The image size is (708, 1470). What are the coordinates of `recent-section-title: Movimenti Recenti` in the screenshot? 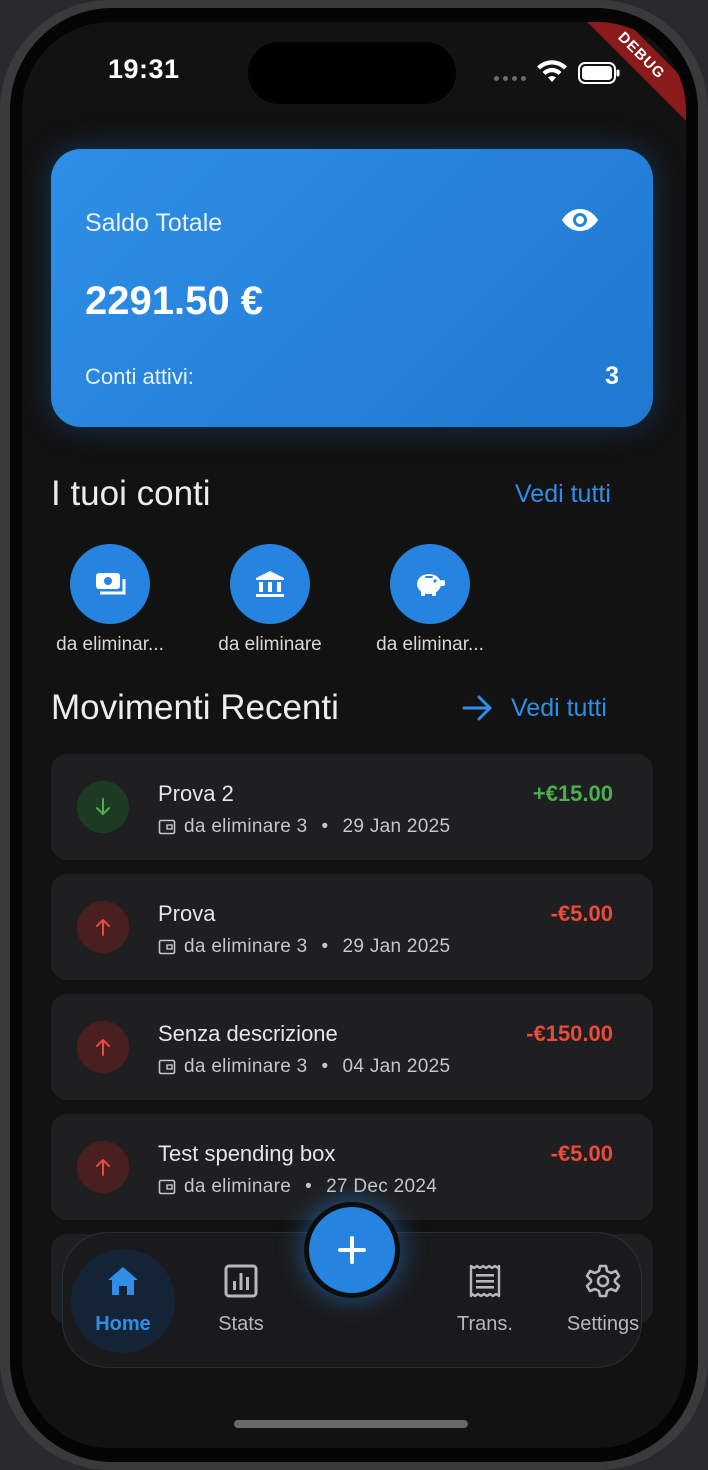 It's located at (195, 707).